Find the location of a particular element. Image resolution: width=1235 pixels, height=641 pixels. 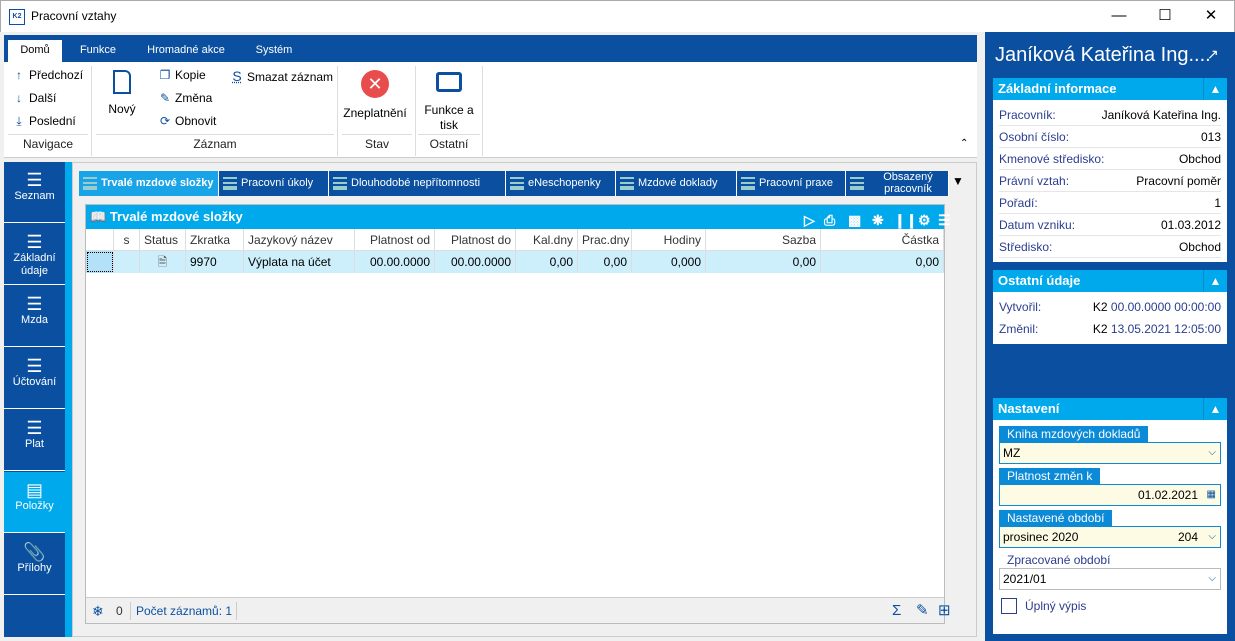

tab-pracovni-praxe: Pracovní praxe is located at coordinates (791, 183).